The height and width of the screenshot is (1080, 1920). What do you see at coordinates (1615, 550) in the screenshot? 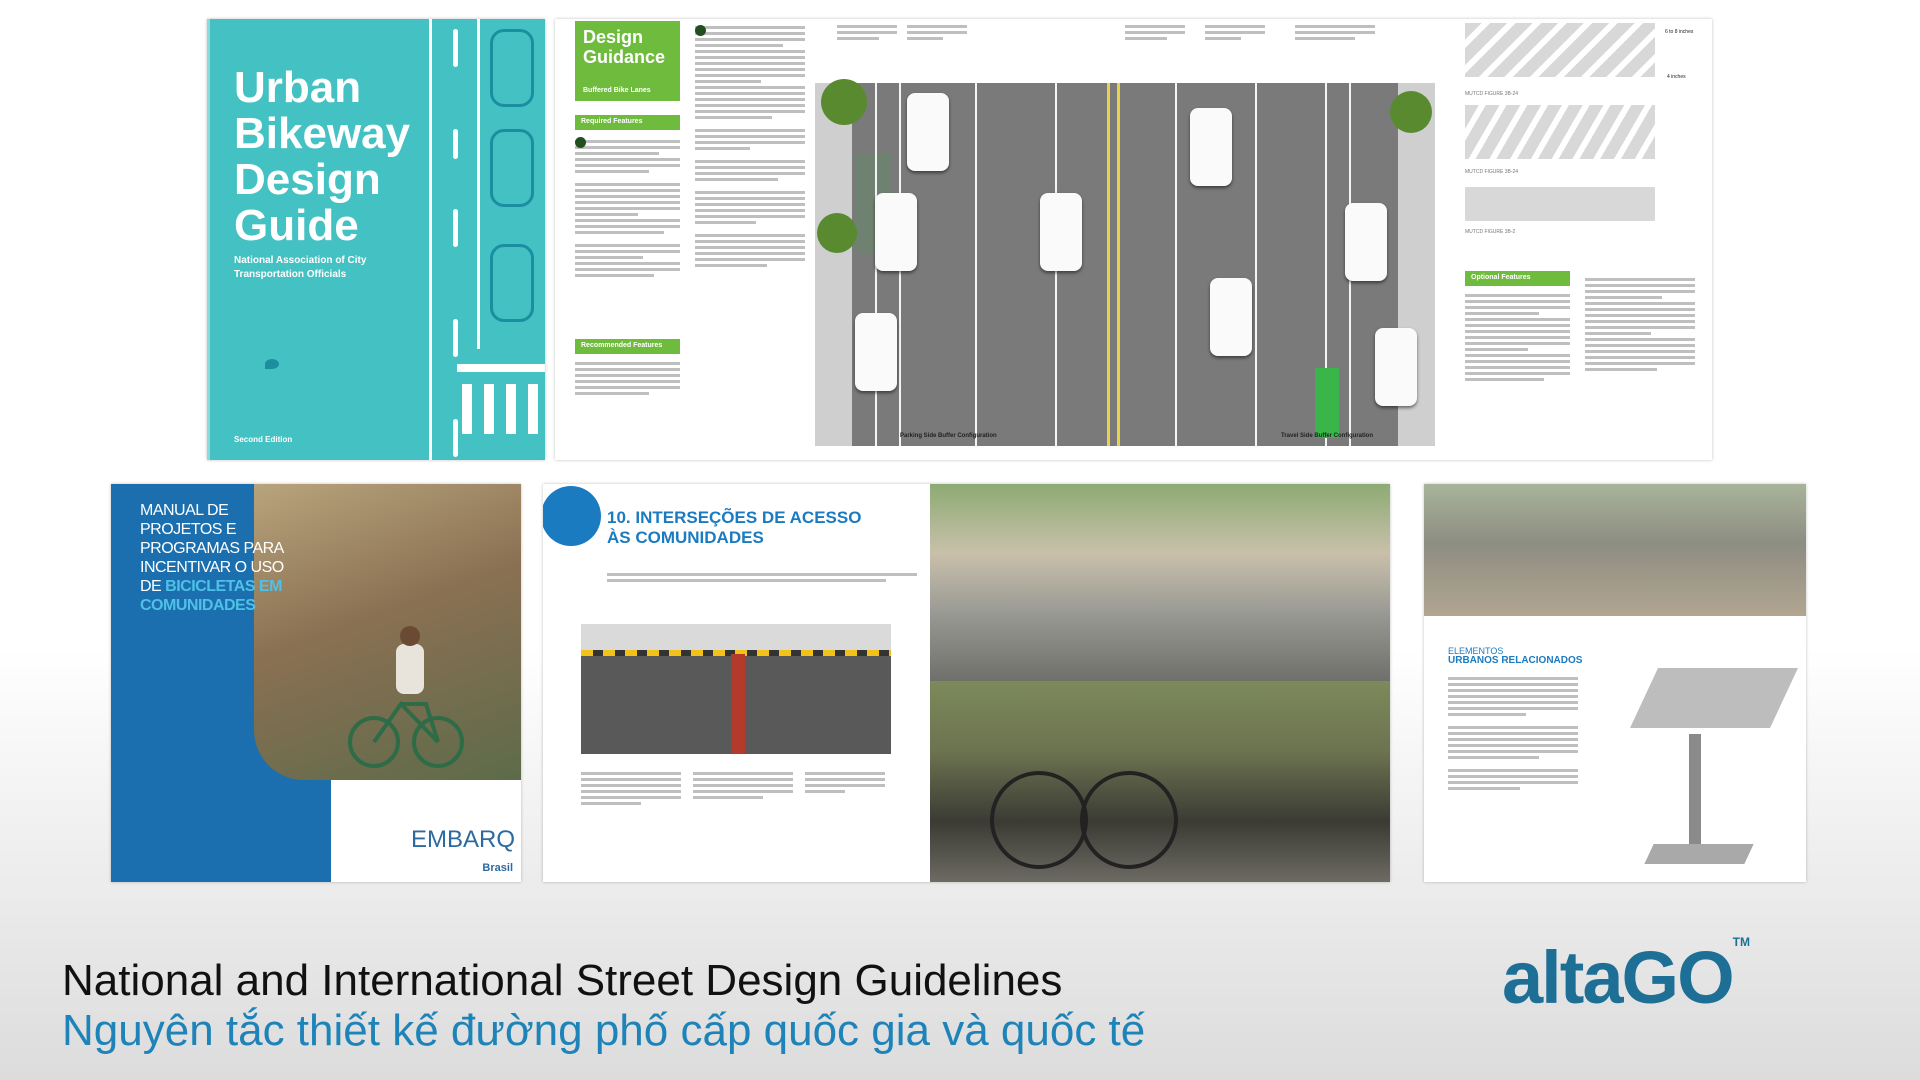
I see `street-photo` at bounding box center [1615, 550].